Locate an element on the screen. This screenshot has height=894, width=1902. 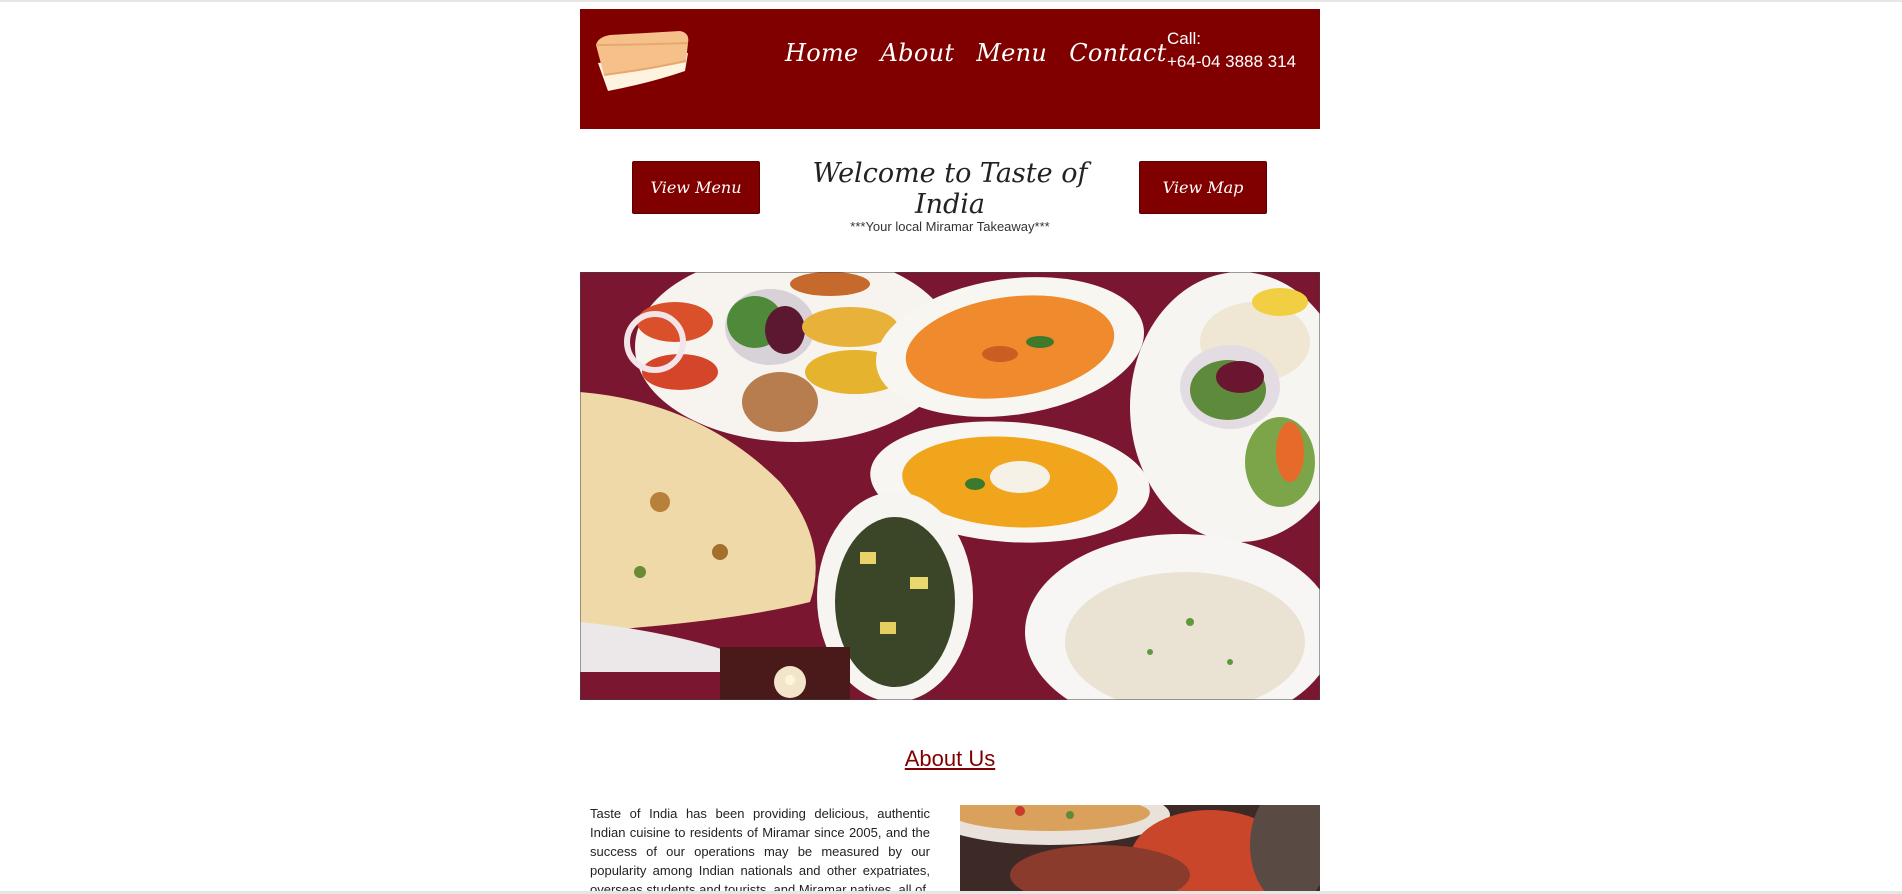
welcome-heading: Welcome to Taste of India is located at coordinates (950, 189).